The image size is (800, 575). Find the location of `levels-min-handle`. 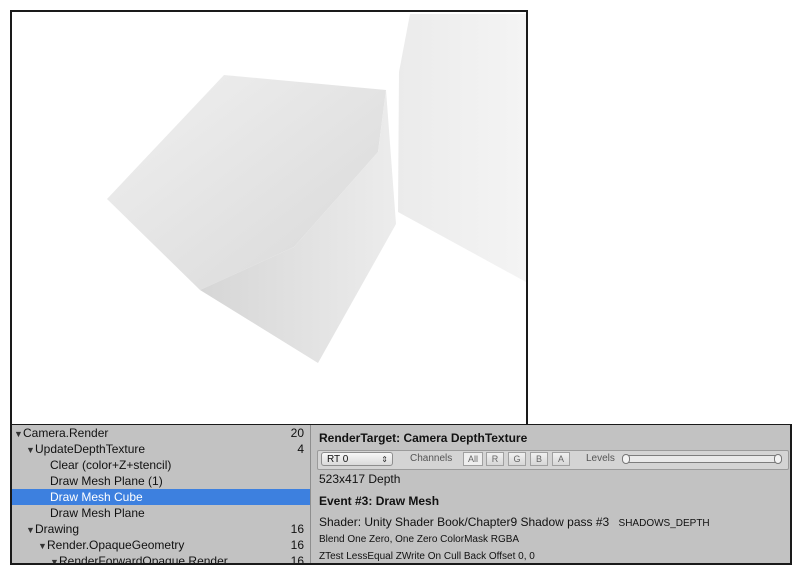

levels-min-handle is located at coordinates (626, 459).